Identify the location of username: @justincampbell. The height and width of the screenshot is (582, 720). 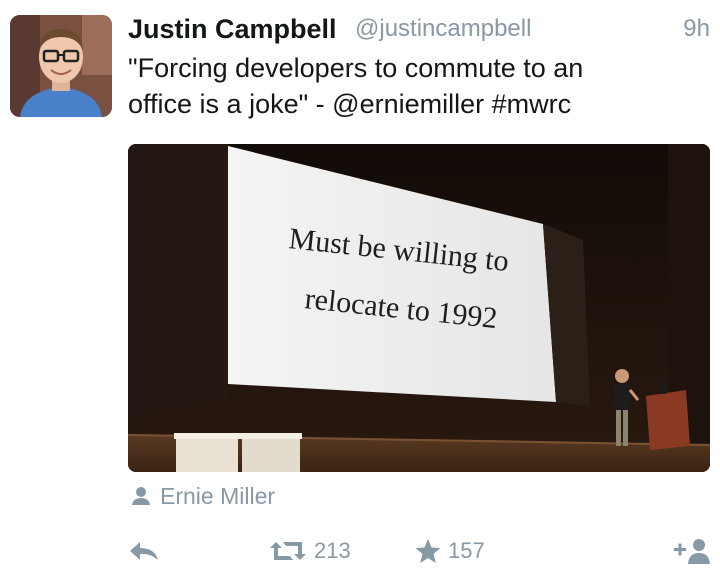
(443, 29).